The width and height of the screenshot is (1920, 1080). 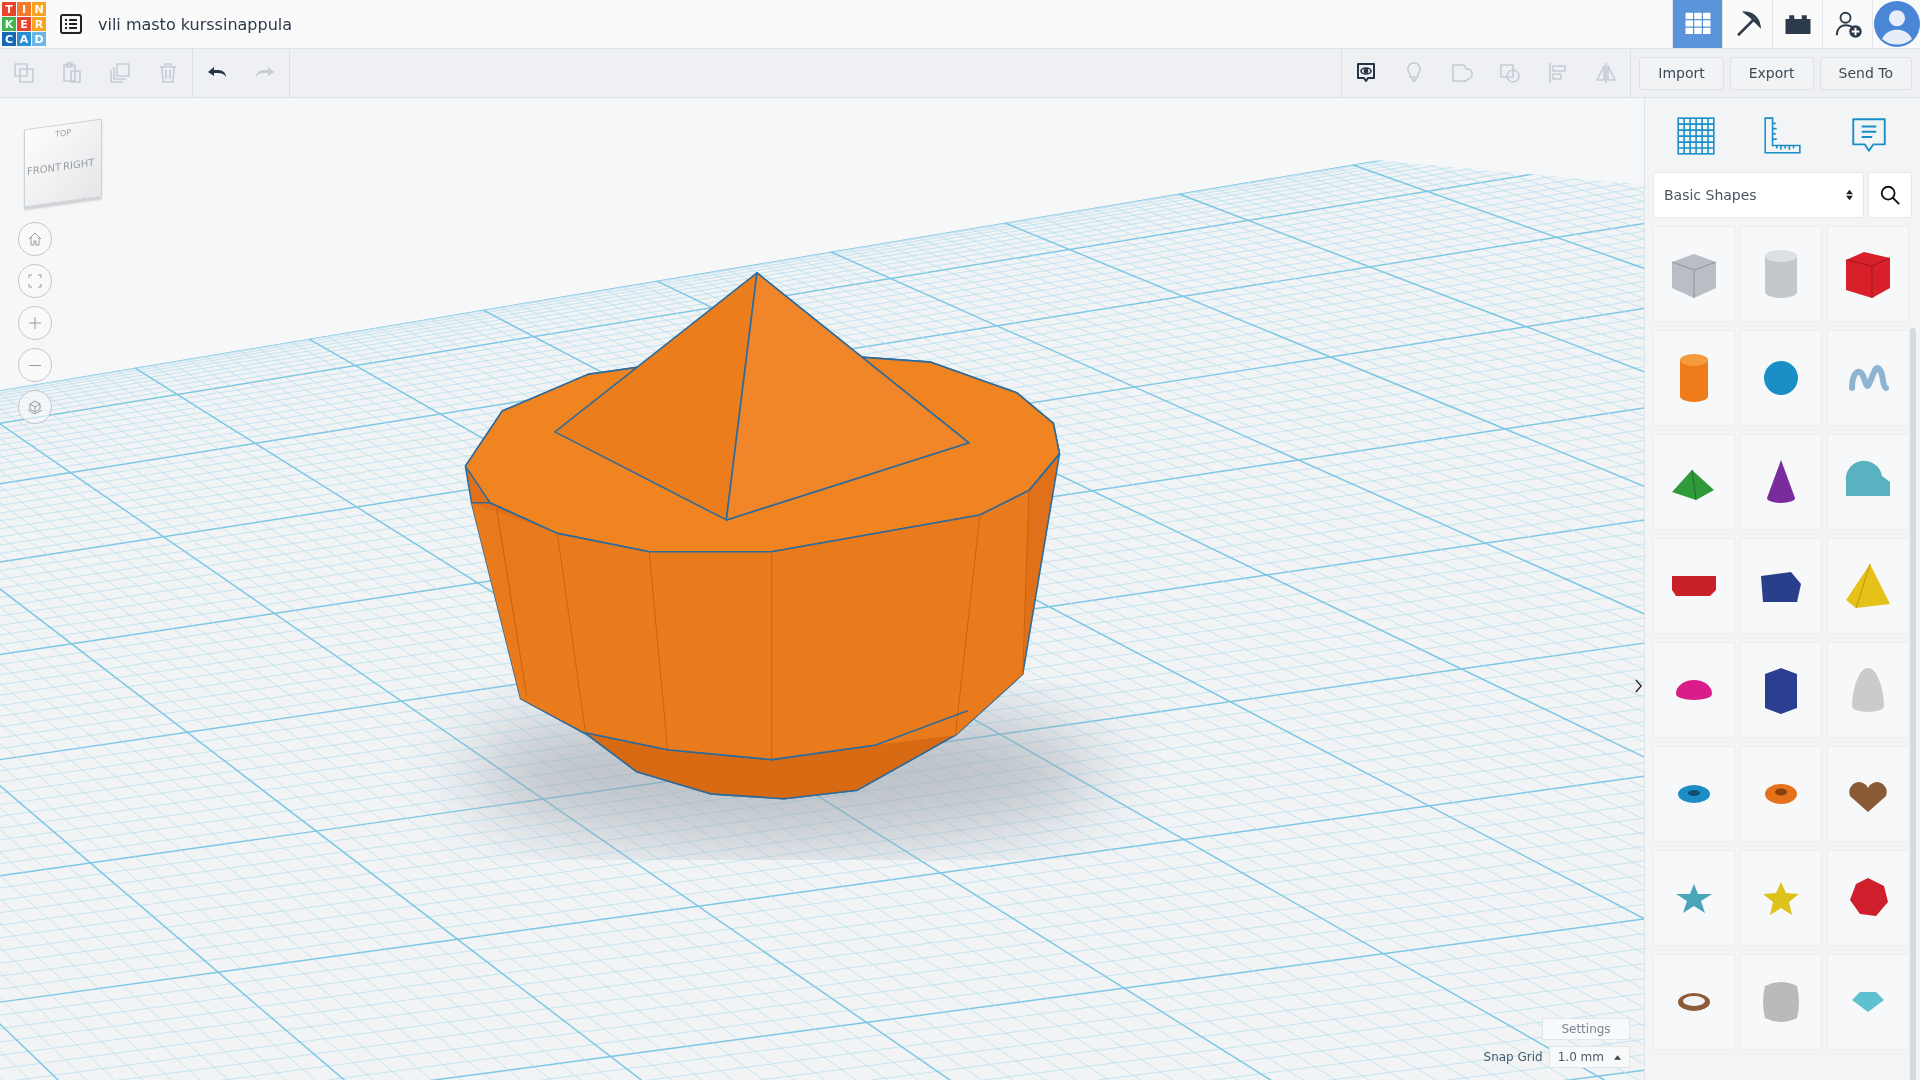 What do you see at coordinates (44, 169) in the screenshot?
I see `cube-face-label: FRONT` at bounding box center [44, 169].